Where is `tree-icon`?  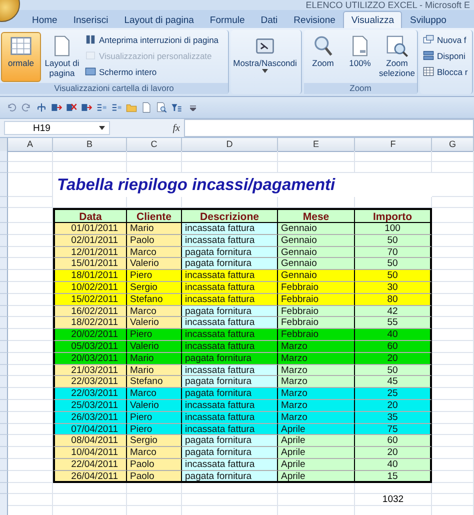
tree-icon is located at coordinates (41, 107).